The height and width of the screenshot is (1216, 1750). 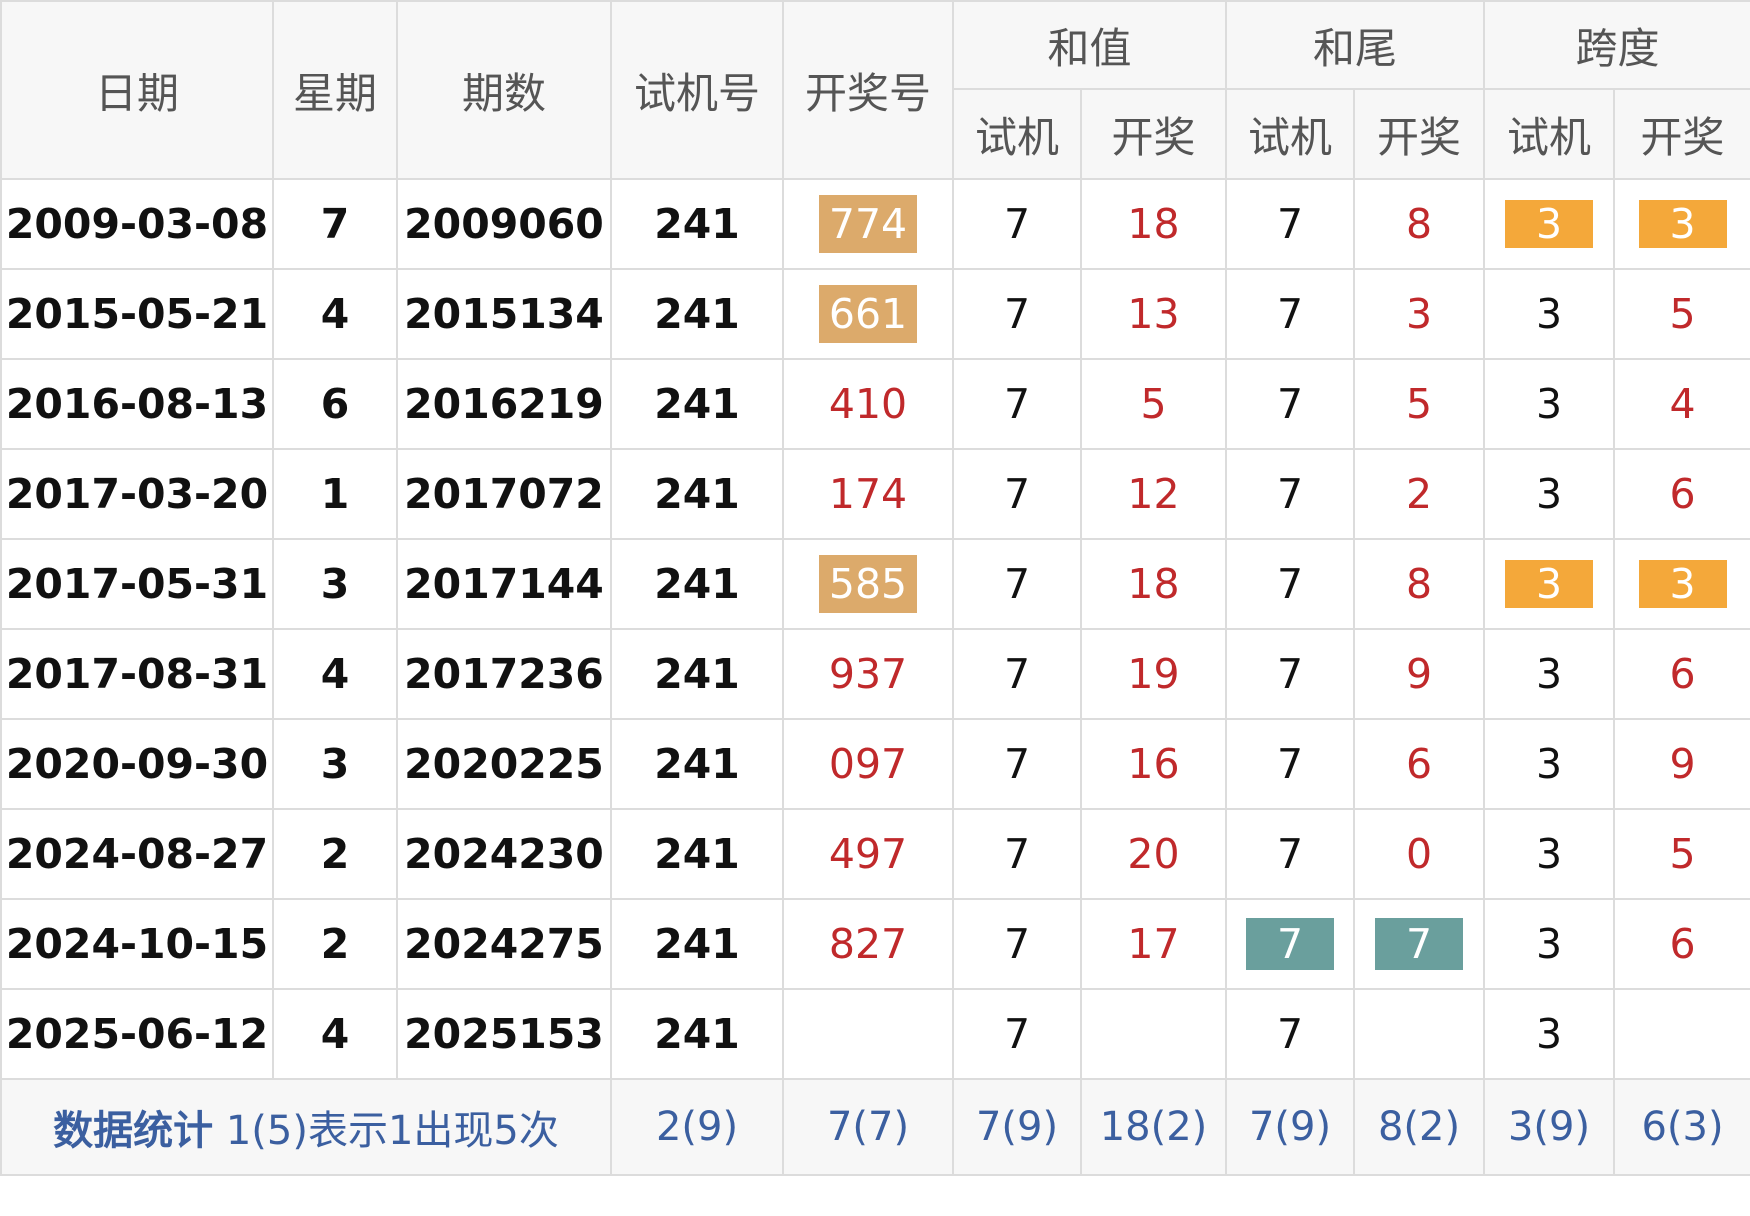 I want to click on cell-date: 2025-06-12, so click(x=137, y=1034).